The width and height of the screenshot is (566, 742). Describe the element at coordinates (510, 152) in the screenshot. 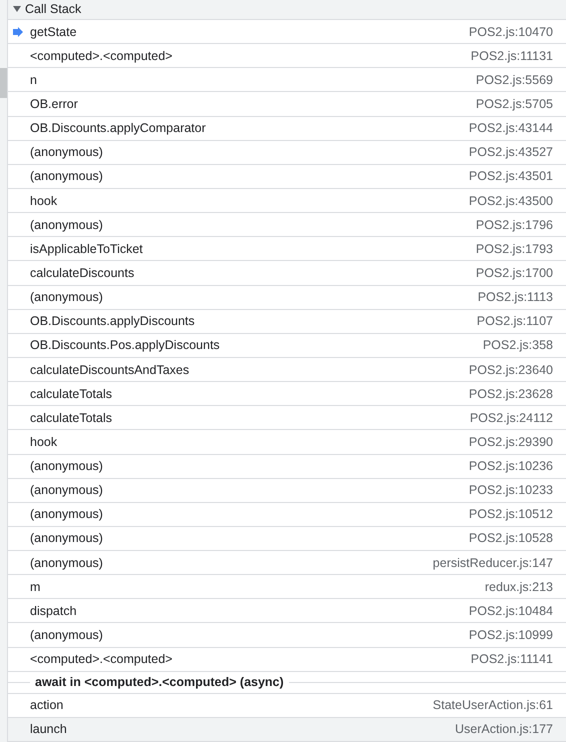

I see `source-location: POS2.js:43527` at that location.